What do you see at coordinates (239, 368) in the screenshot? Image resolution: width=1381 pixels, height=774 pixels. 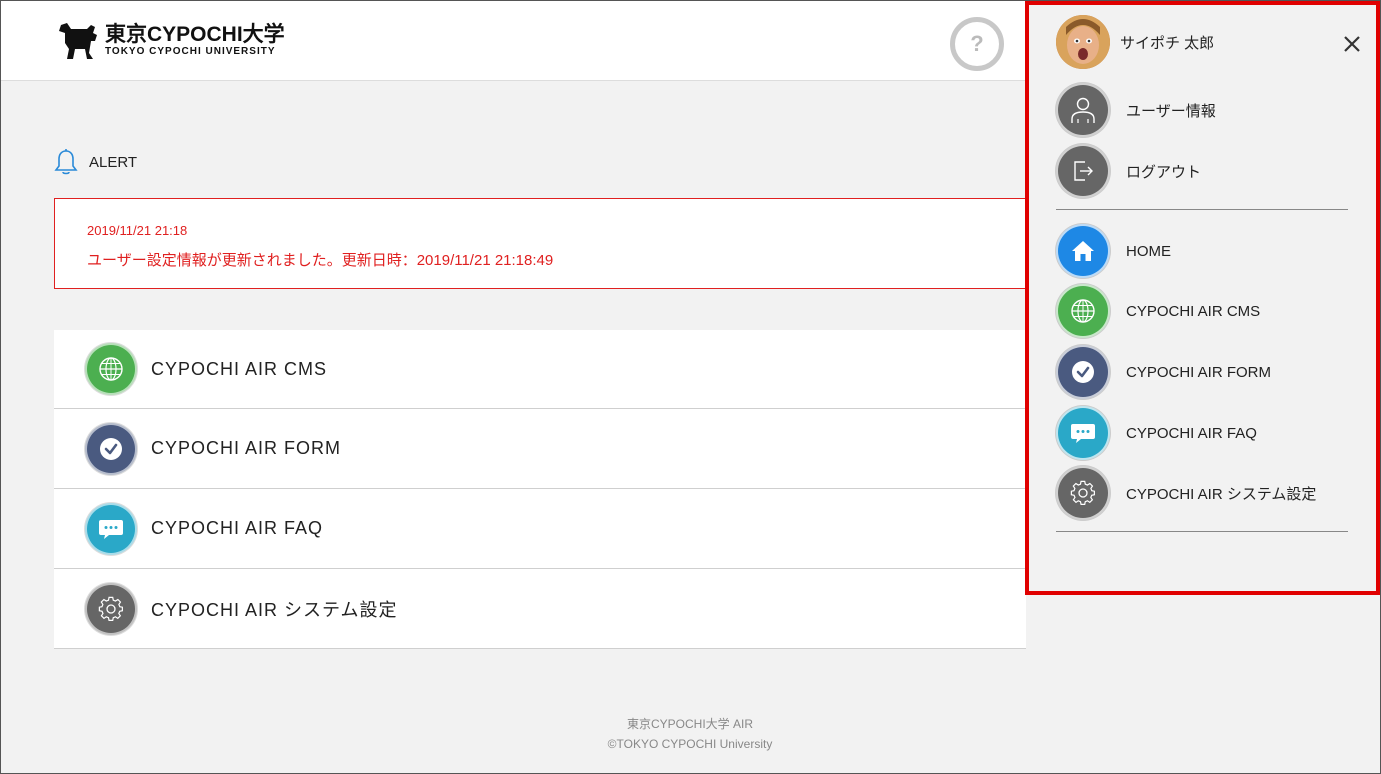 I see `app-label: CYPOCHI AIR CMS` at bounding box center [239, 368].